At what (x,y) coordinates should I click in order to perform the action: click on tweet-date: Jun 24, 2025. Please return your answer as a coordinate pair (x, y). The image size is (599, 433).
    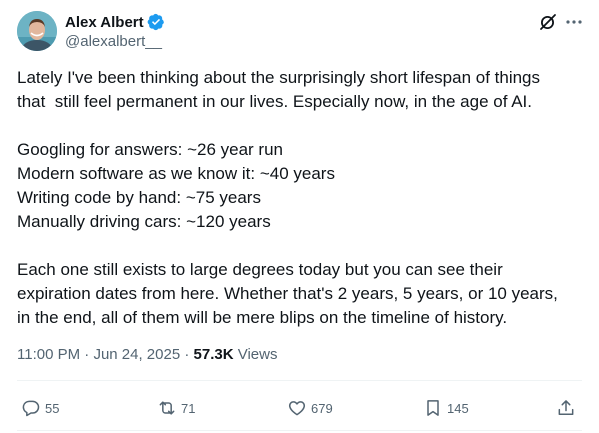
    Looking at the image, I should click on (136, 354).